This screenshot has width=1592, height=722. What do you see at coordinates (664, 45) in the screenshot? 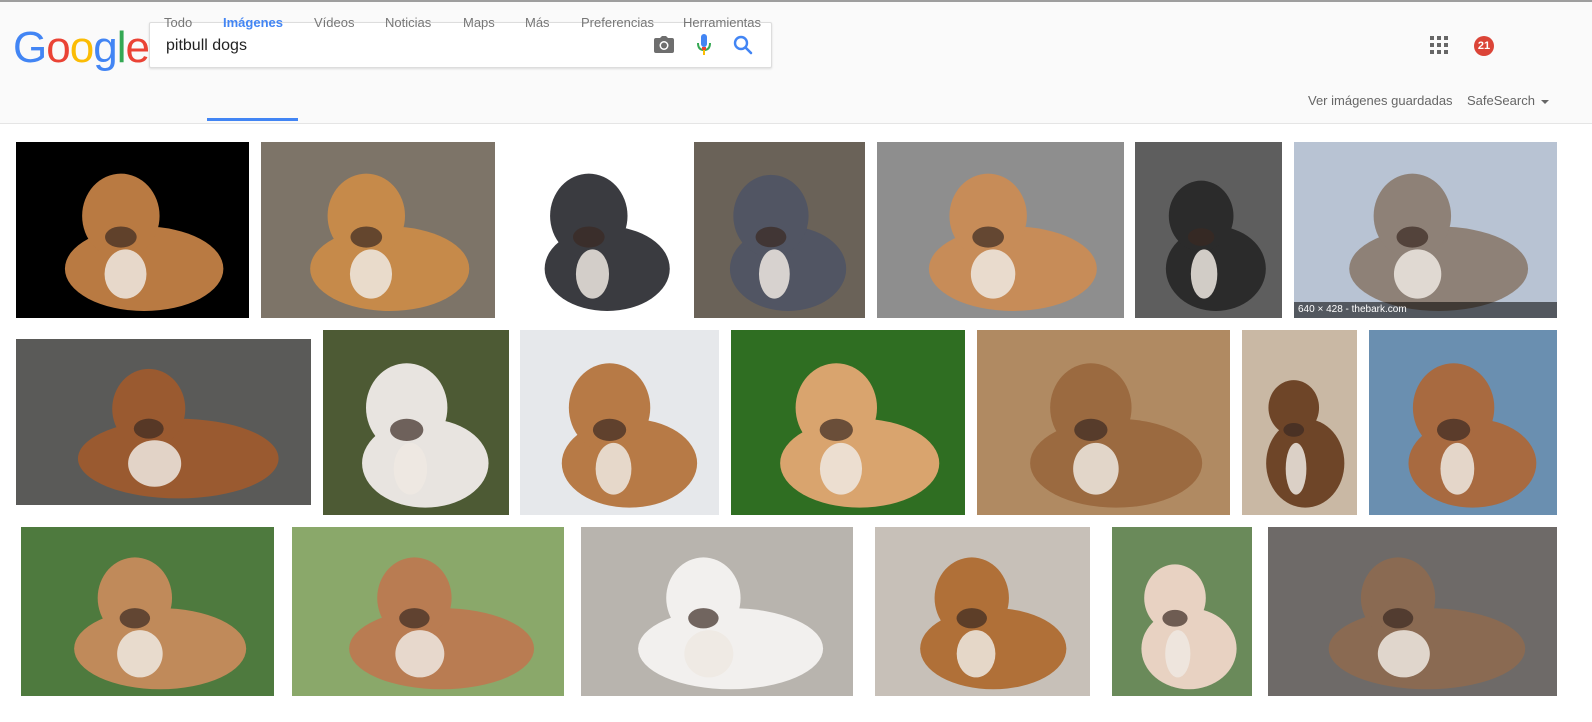
I see `camera-icon` at bounding box center [664, 45].